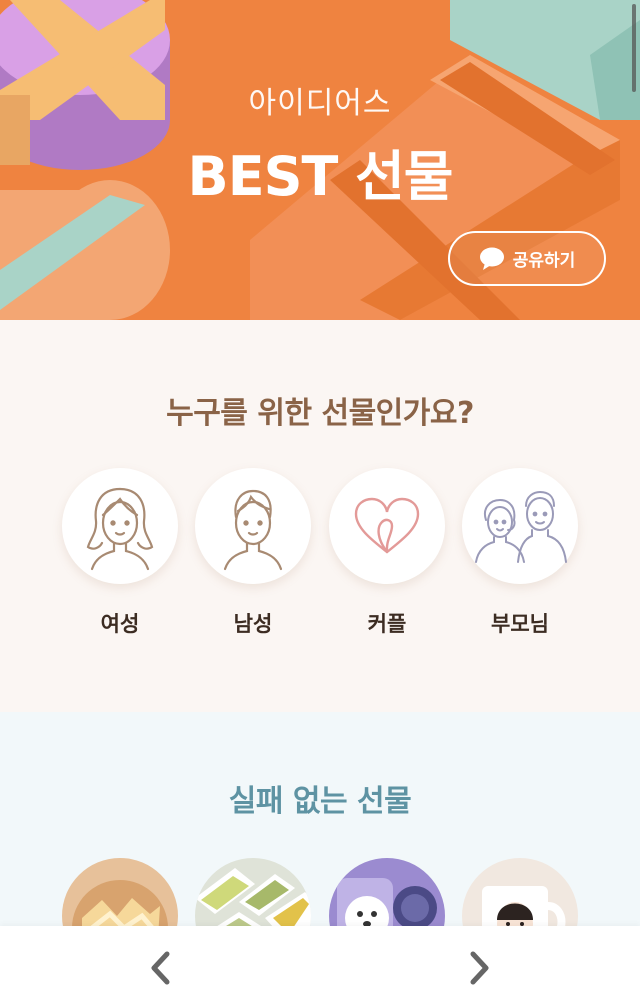 This screenshot has height=1008, width=640. Describe the element at coordinates (253, 530) in the screenshot. I see `man-icon` at that location.